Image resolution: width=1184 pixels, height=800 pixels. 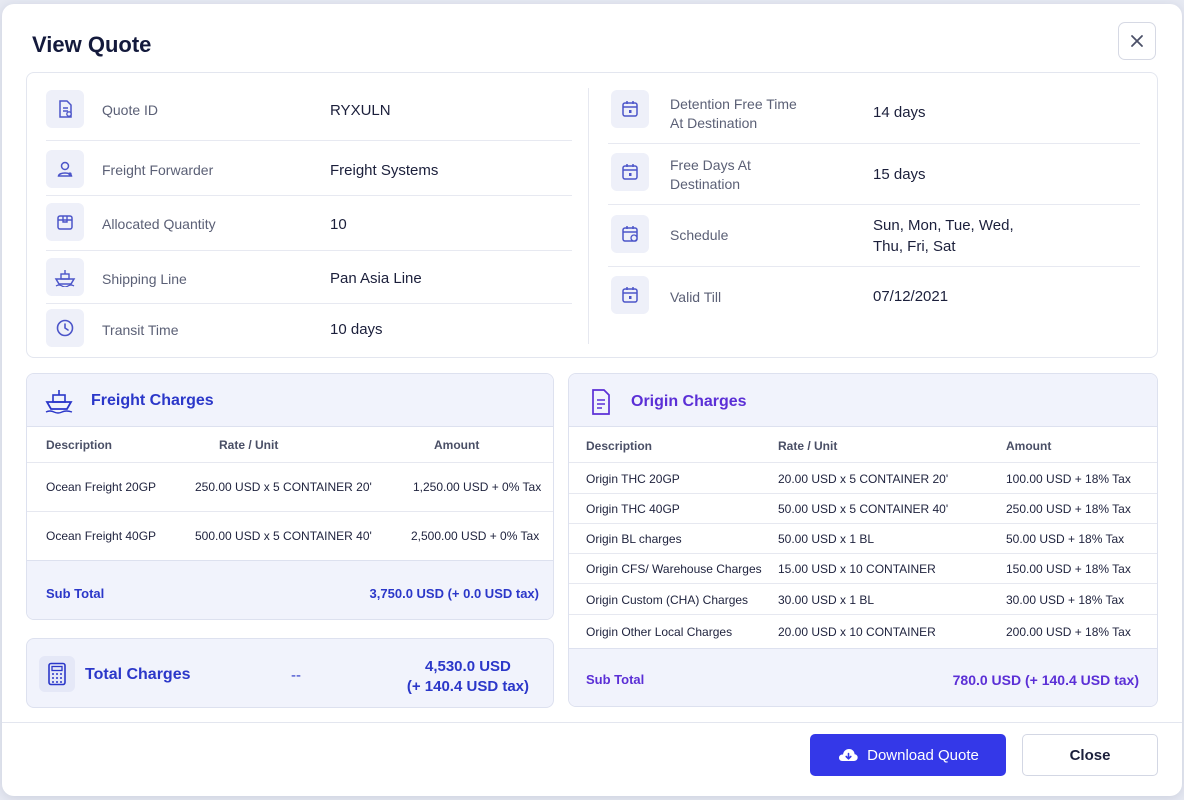 I want to click on modal-title: View Quote, so click(x=92, y=44).